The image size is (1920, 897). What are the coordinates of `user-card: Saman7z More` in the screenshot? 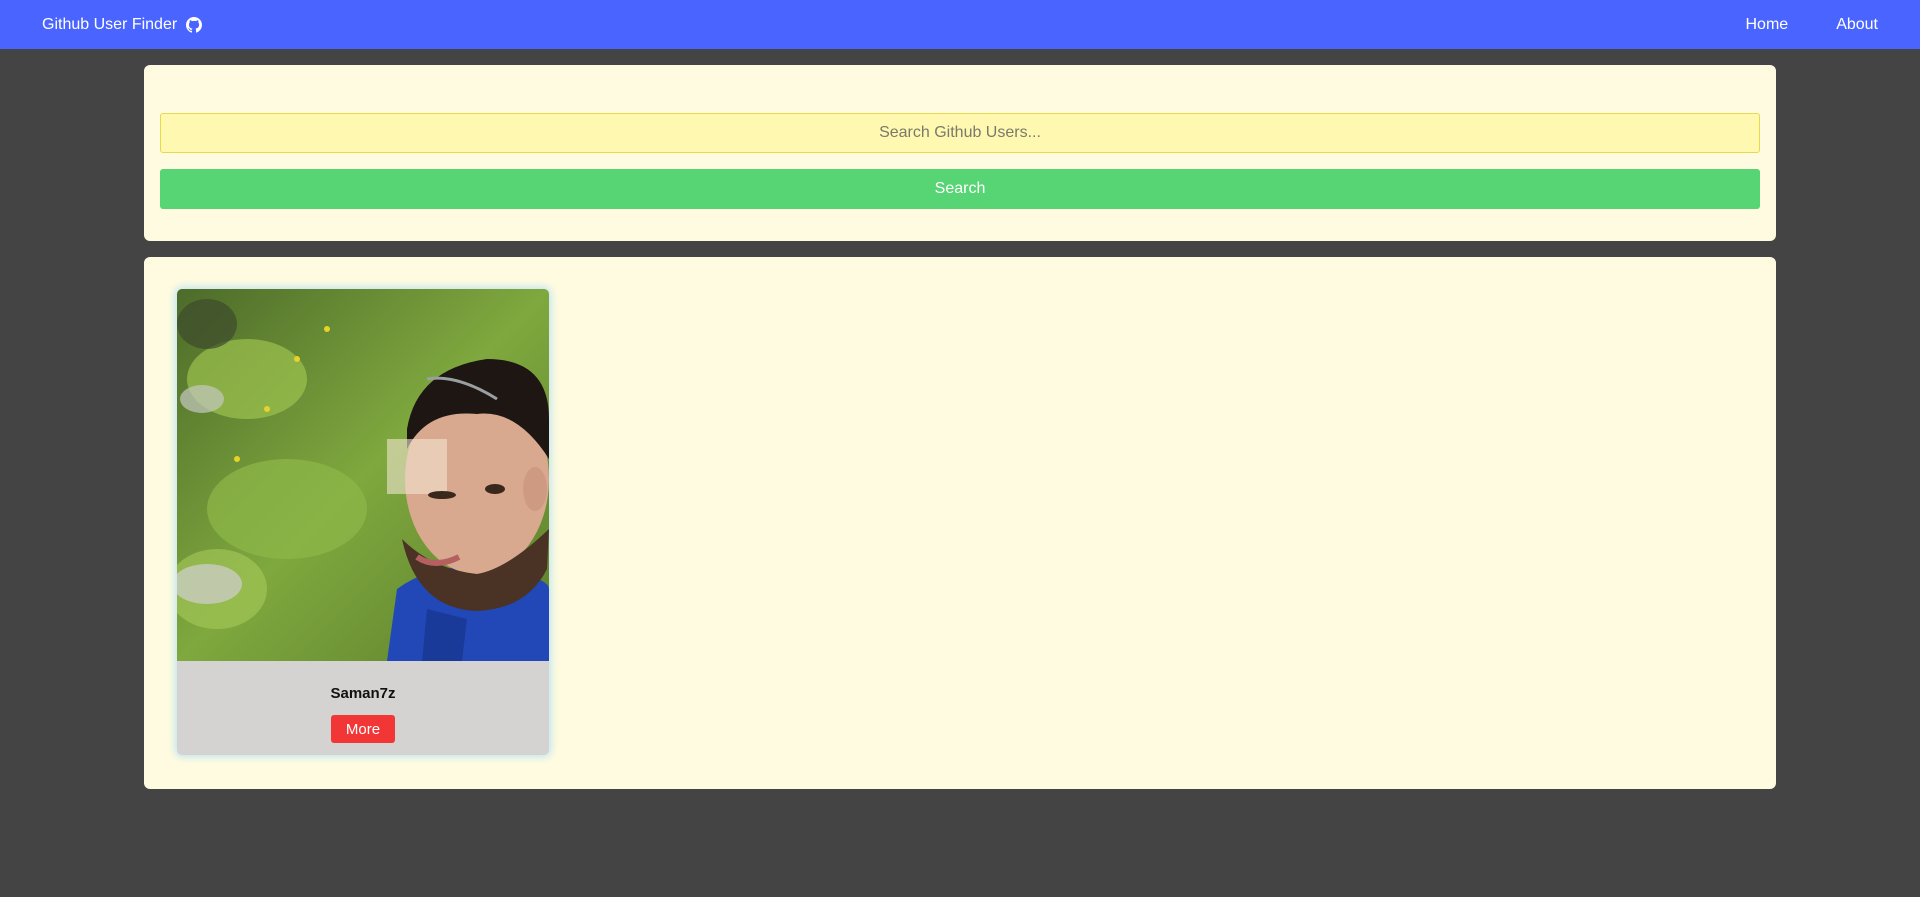 It's located at (363, 522).